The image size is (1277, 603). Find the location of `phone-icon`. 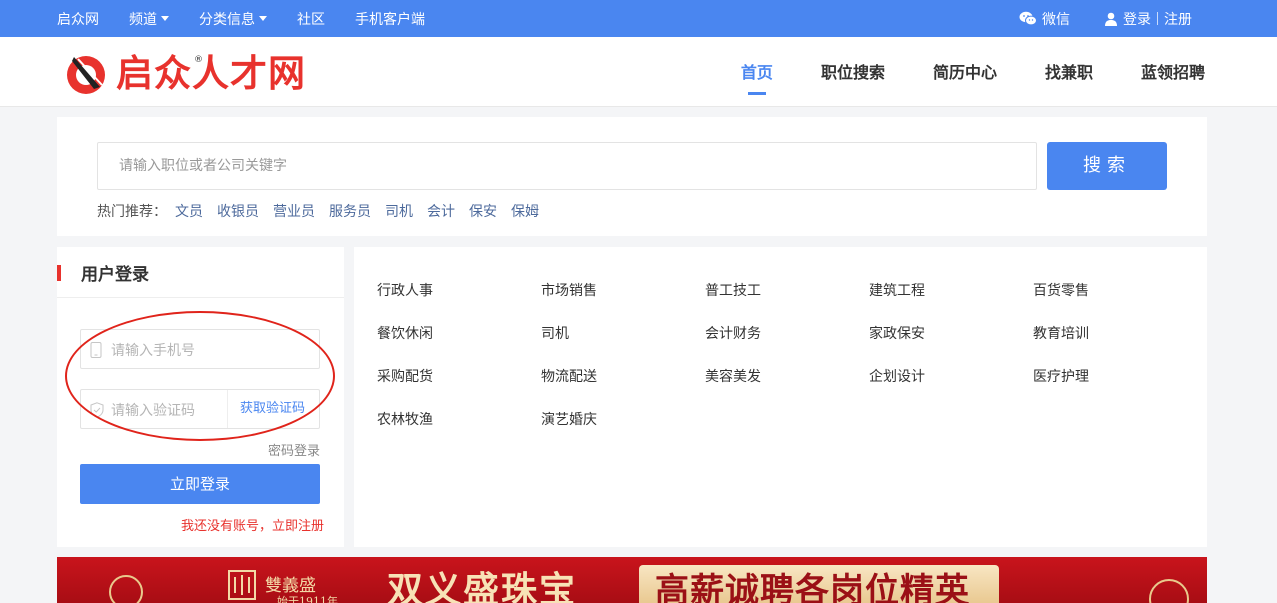

phone-icon is located at coordinates (96, 350).